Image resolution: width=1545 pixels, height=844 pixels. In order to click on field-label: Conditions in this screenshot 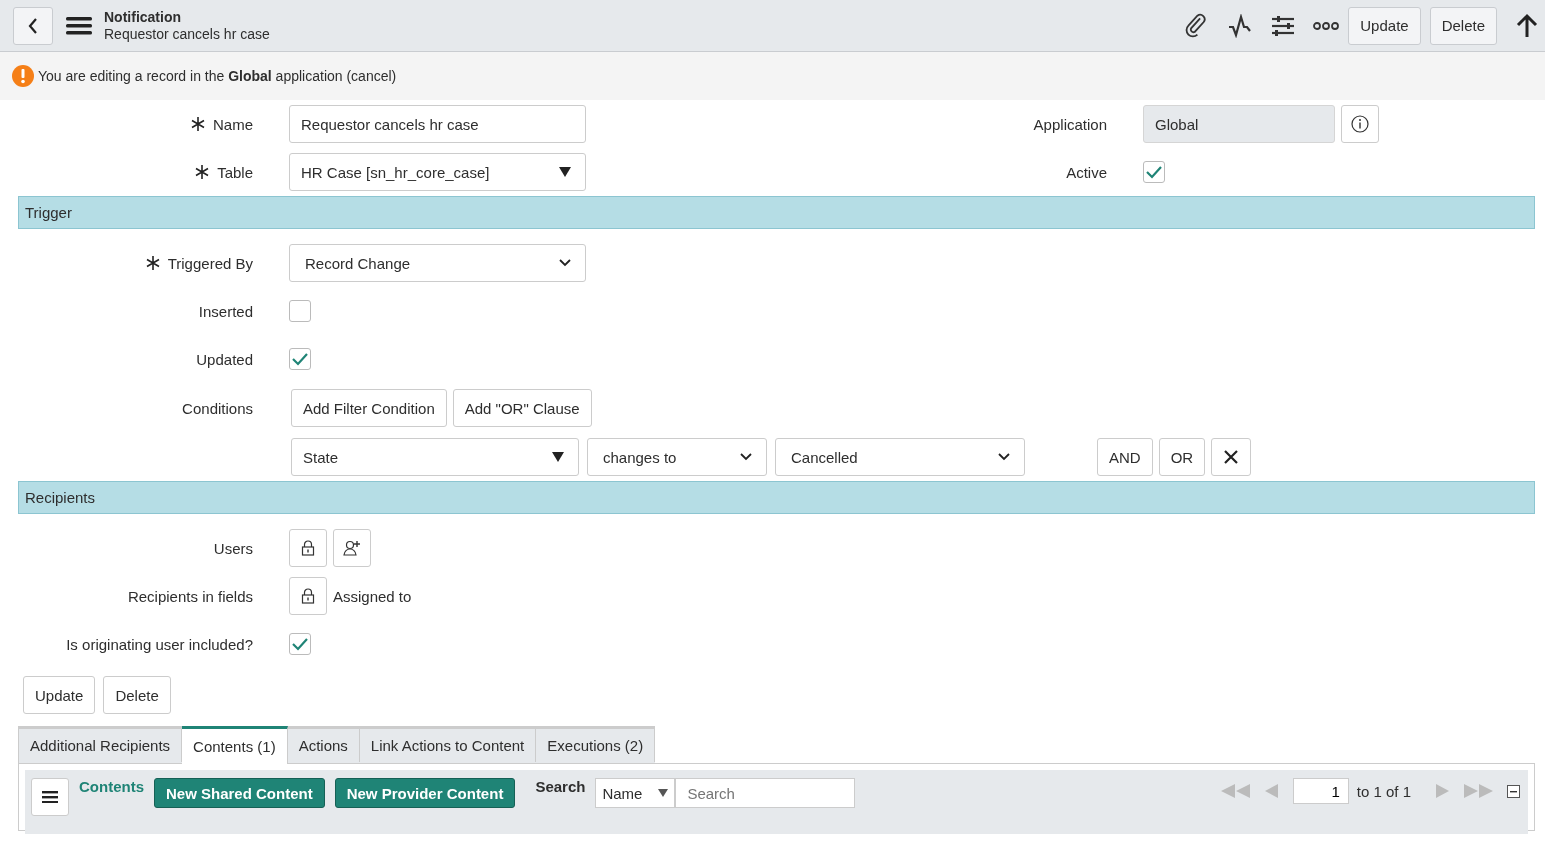, I will do `click(217, 408)`.